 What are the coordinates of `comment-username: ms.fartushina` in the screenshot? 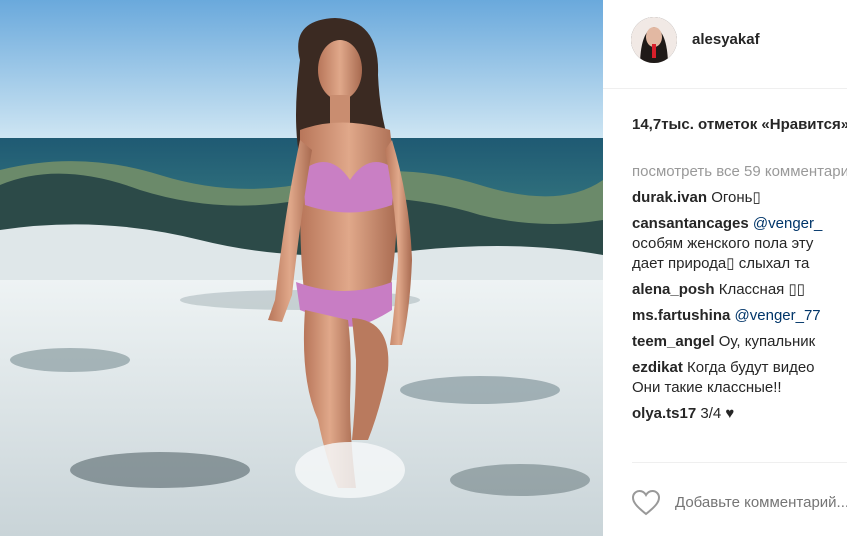 It's located at (681, 315).